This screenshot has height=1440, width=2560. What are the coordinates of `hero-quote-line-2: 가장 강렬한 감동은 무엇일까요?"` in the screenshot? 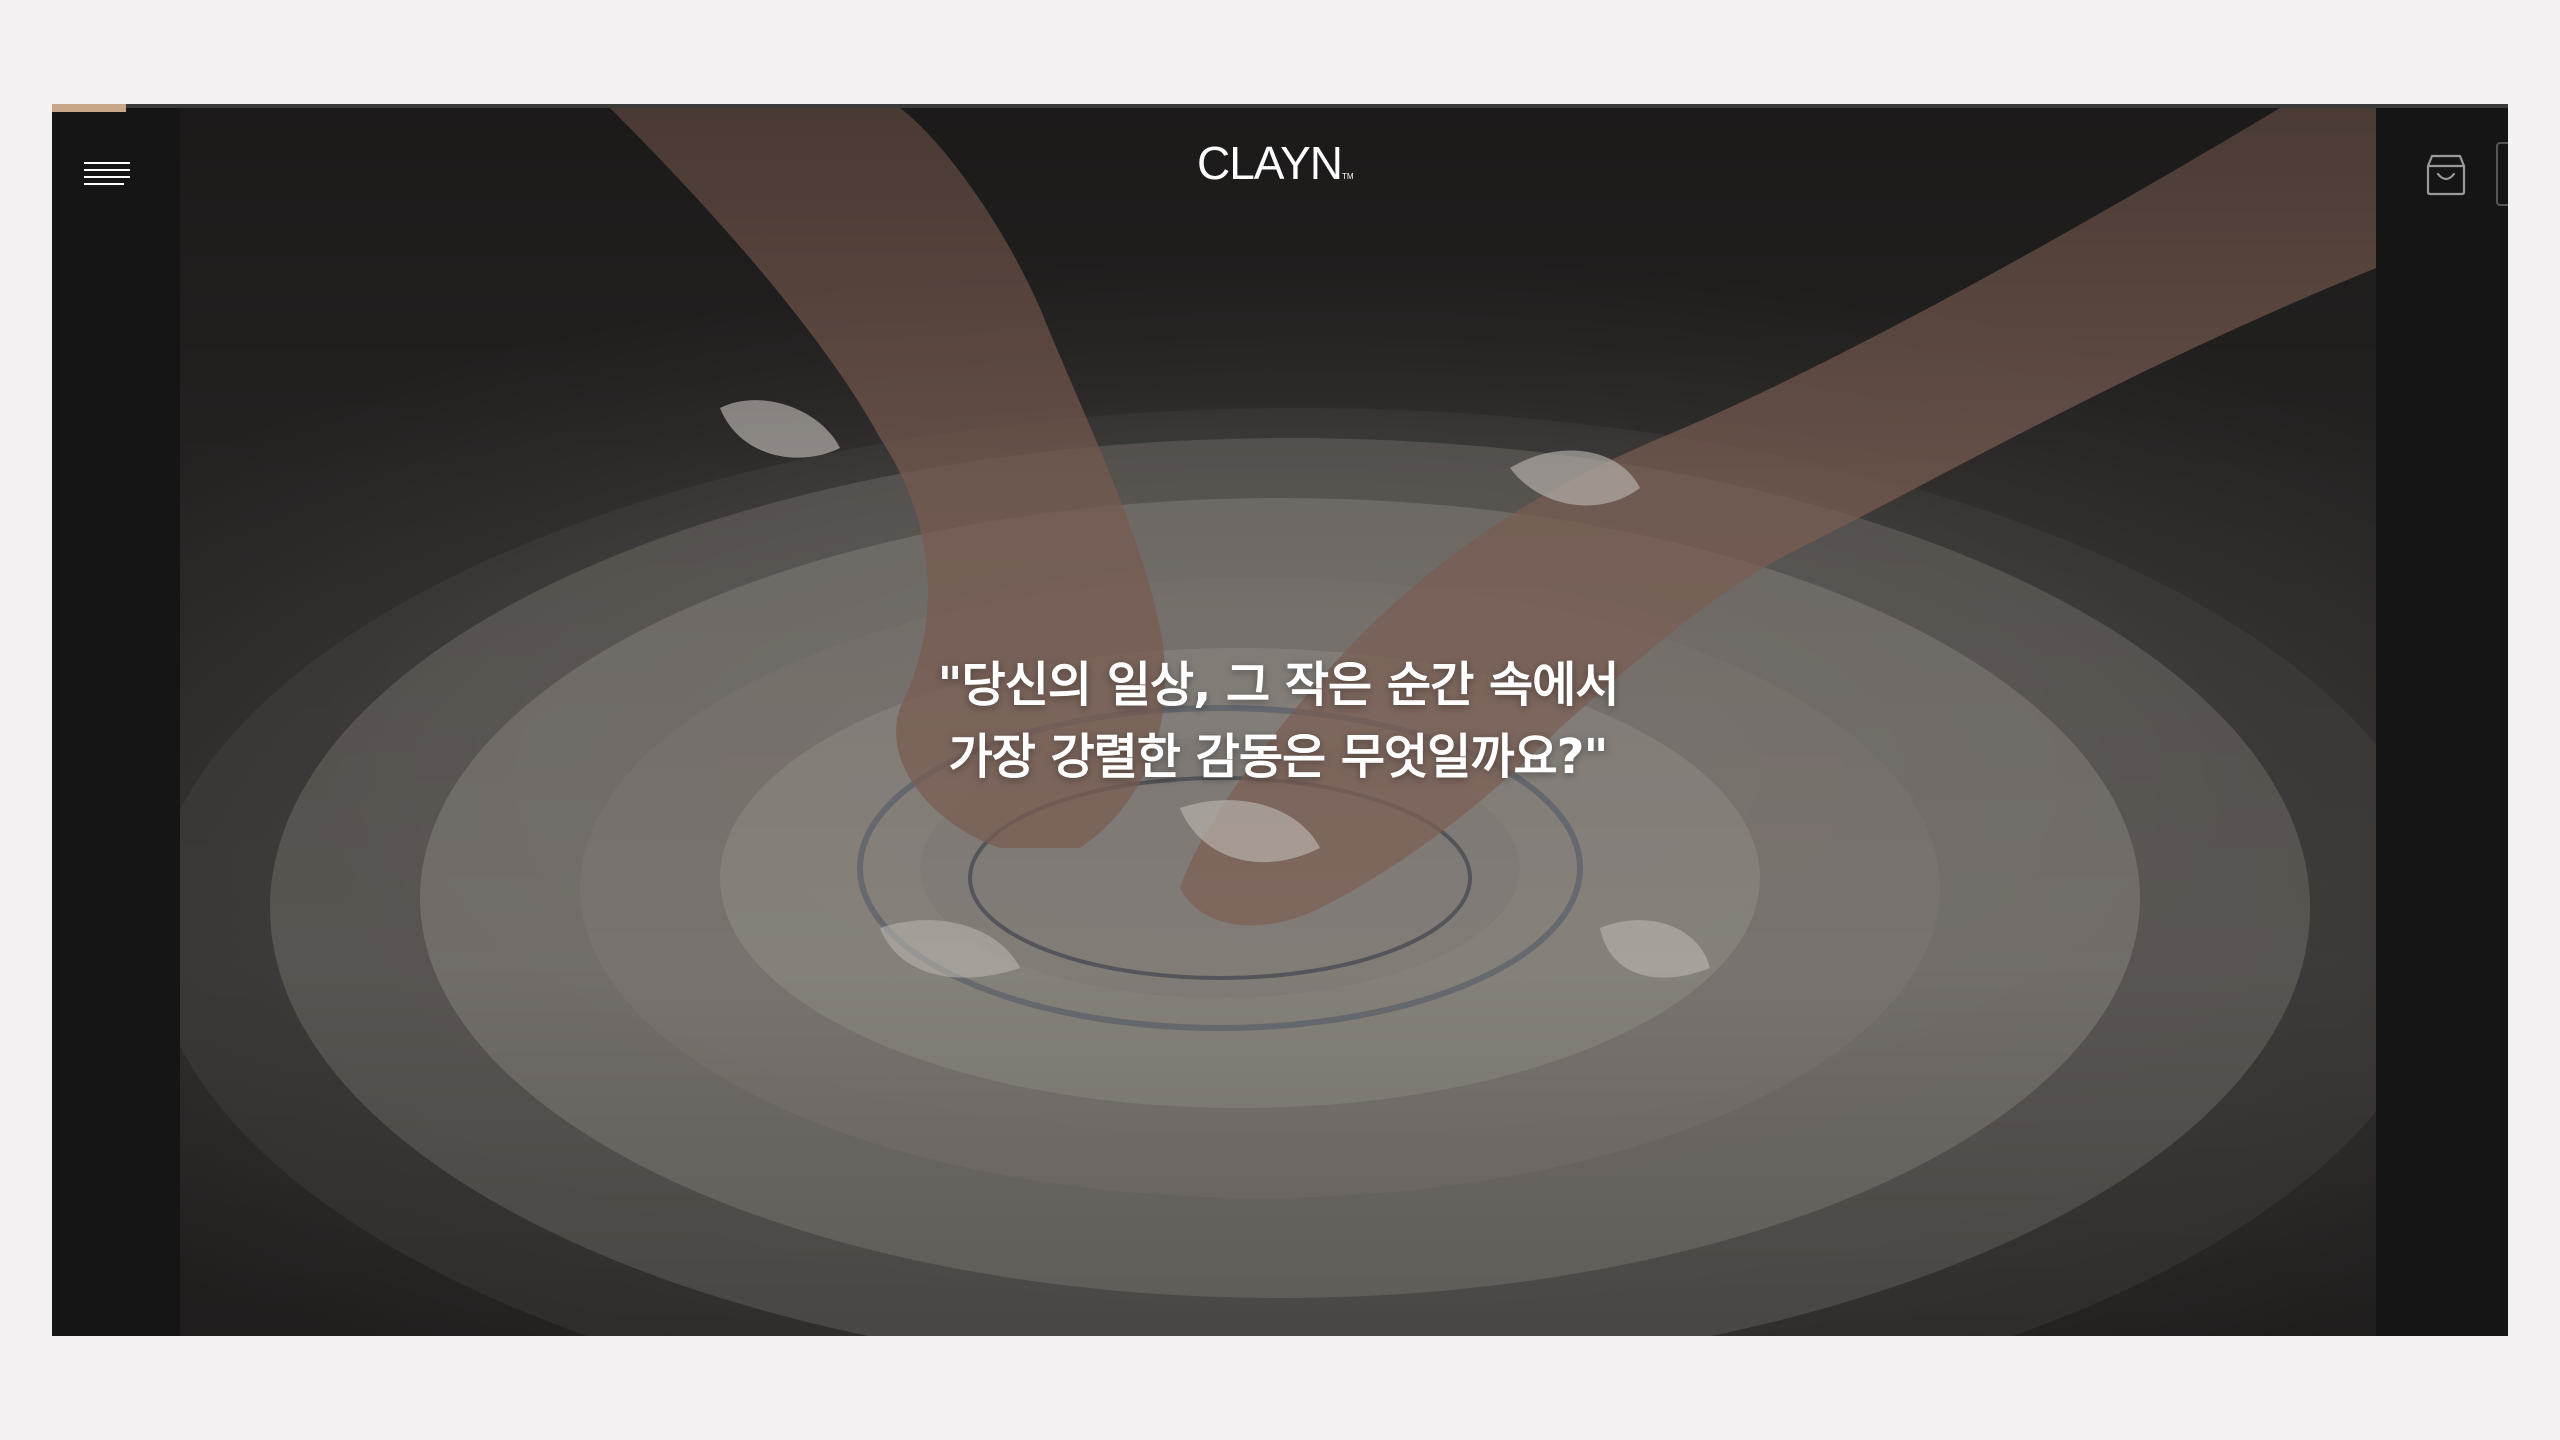 It's located at (1278, 757).